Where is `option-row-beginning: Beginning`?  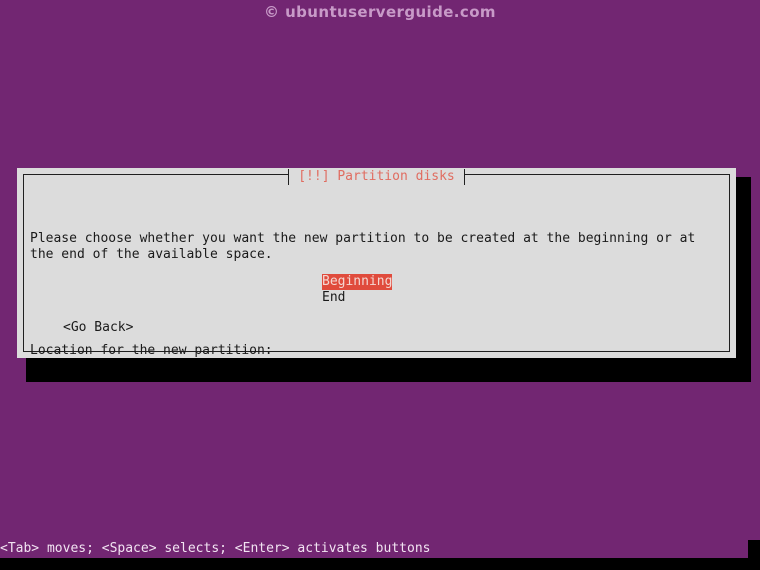
option-row-beginning: Beginning is located at coordinates (357, 282).